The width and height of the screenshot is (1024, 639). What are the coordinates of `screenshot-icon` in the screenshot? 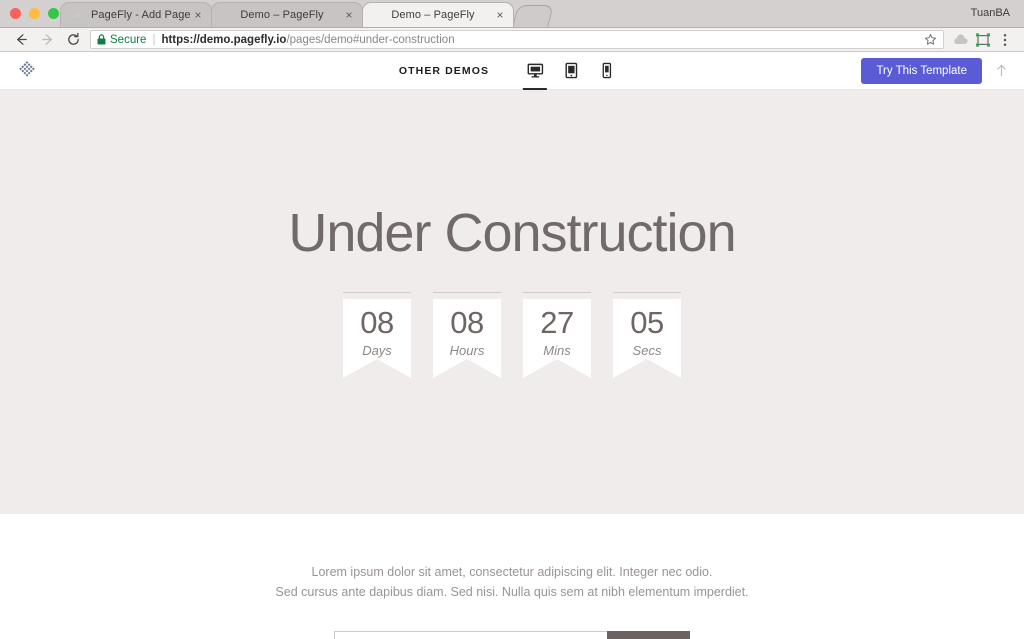 It's located at (983, 40).